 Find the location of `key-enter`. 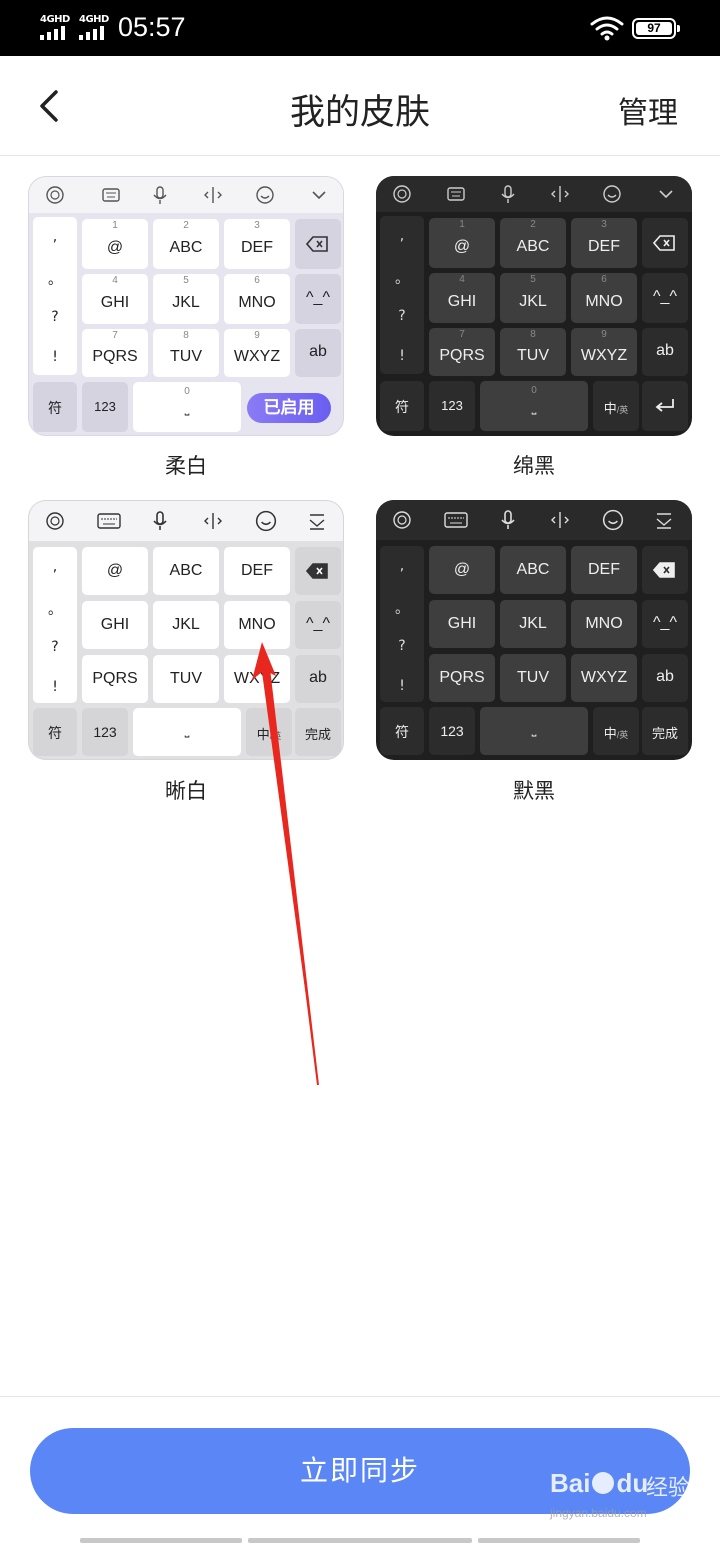

key-enter is located at coordinates (665, 406).